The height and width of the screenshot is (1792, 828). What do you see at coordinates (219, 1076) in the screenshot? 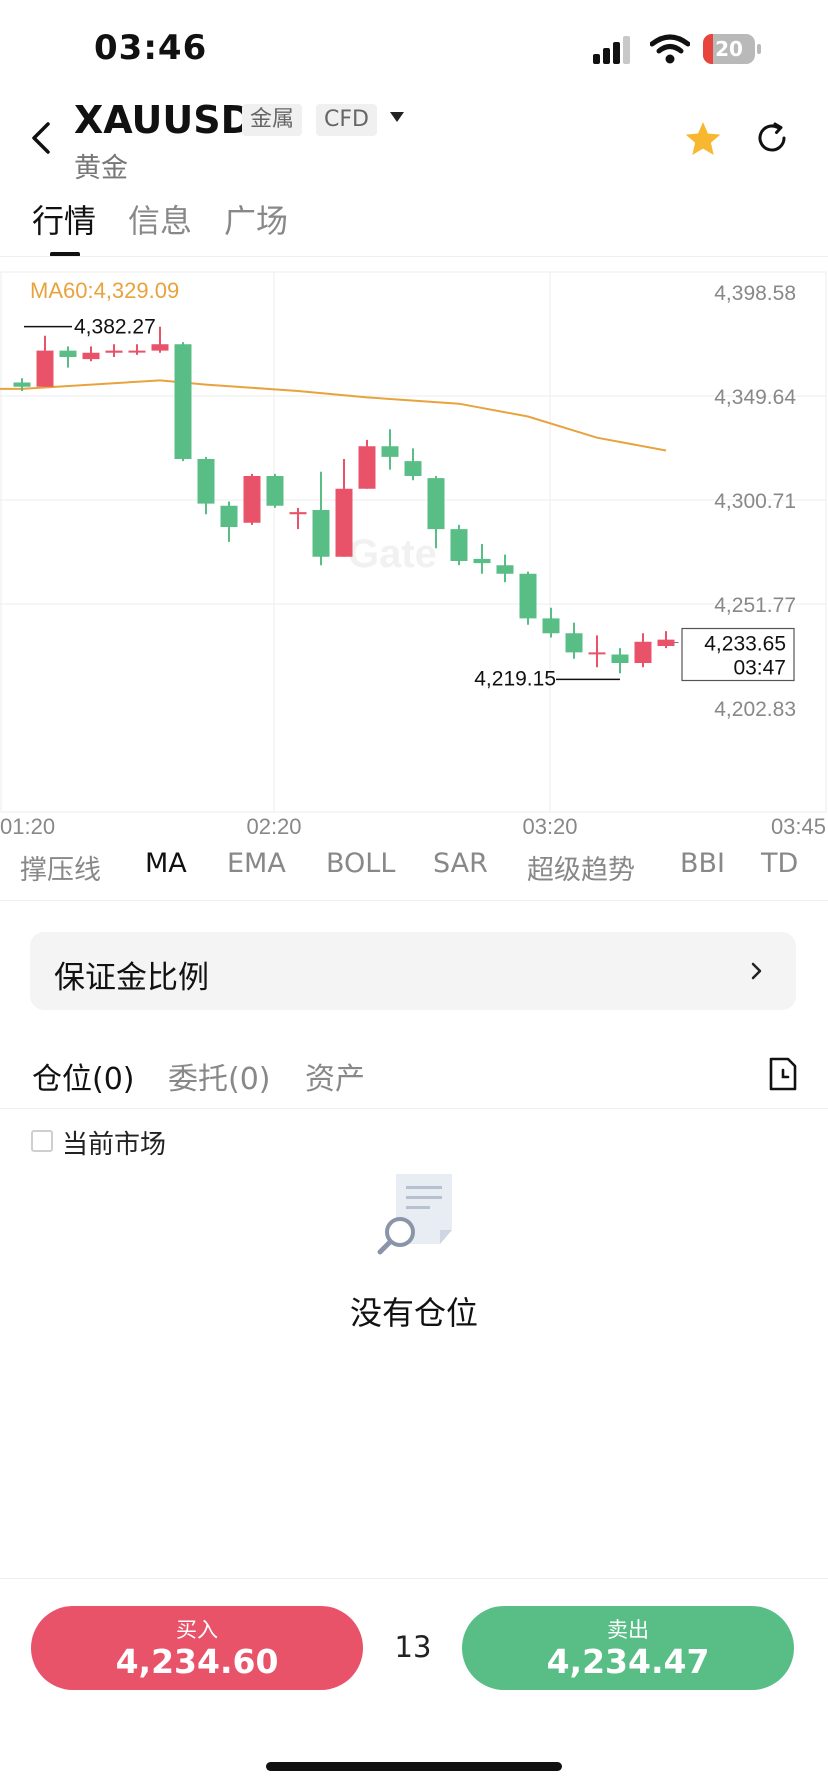
I see `tab-orders: 委托(0)` at bounding box center [219, 1076].